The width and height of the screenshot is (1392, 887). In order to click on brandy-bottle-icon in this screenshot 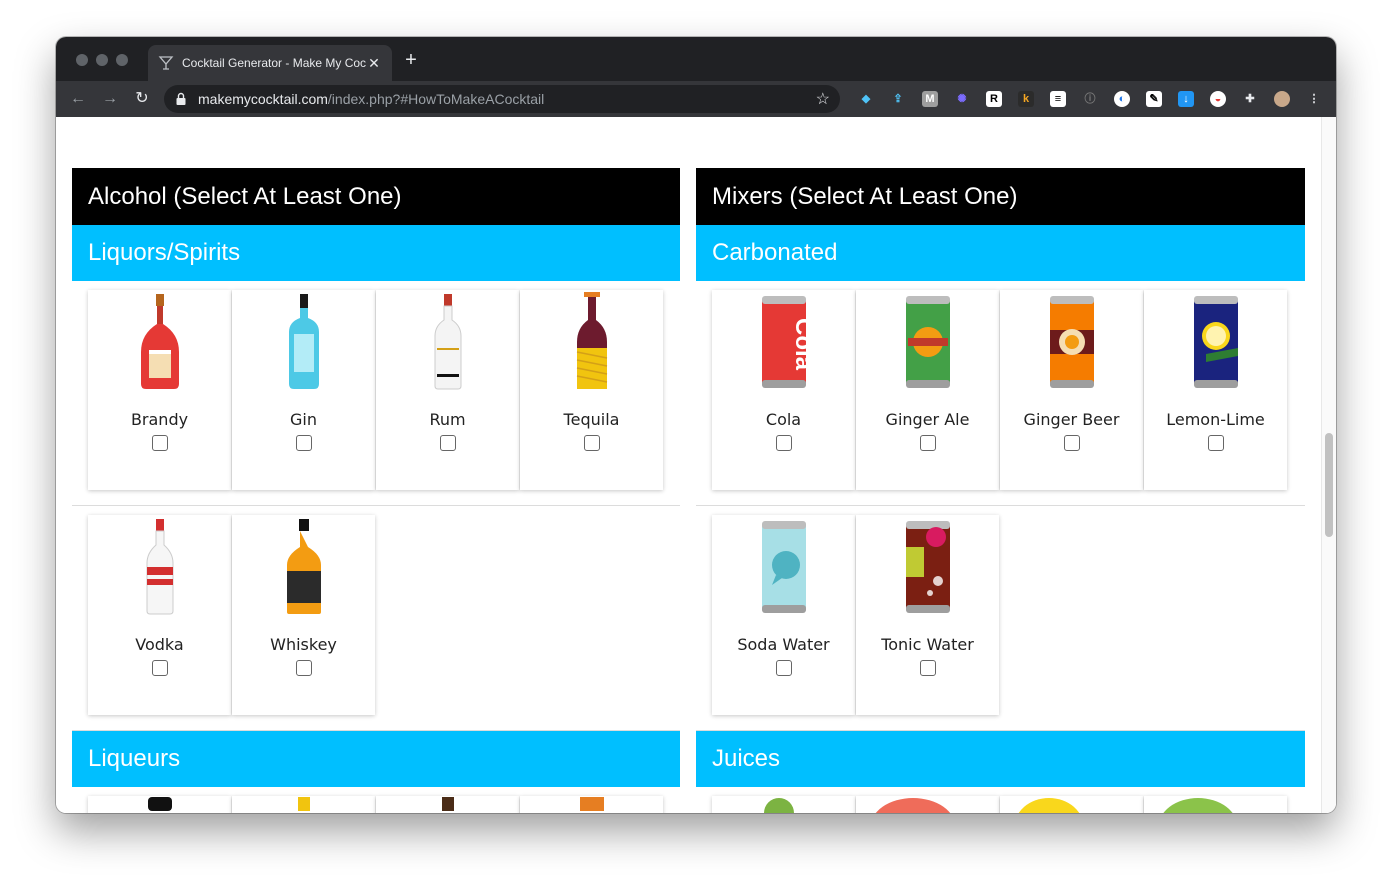, I will do `click(159, 341)`.